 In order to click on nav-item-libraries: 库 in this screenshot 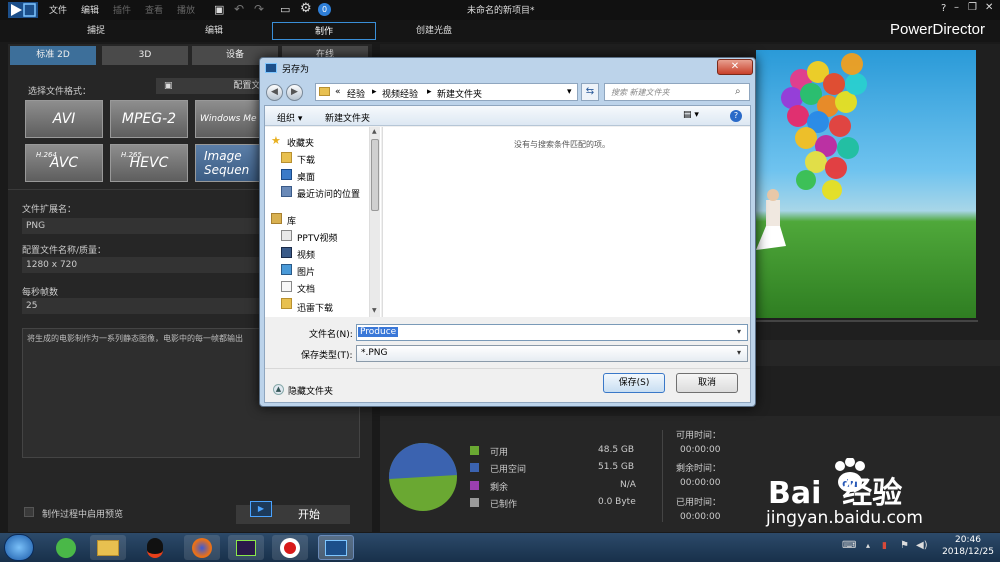, I will do `click(317, 220)`.